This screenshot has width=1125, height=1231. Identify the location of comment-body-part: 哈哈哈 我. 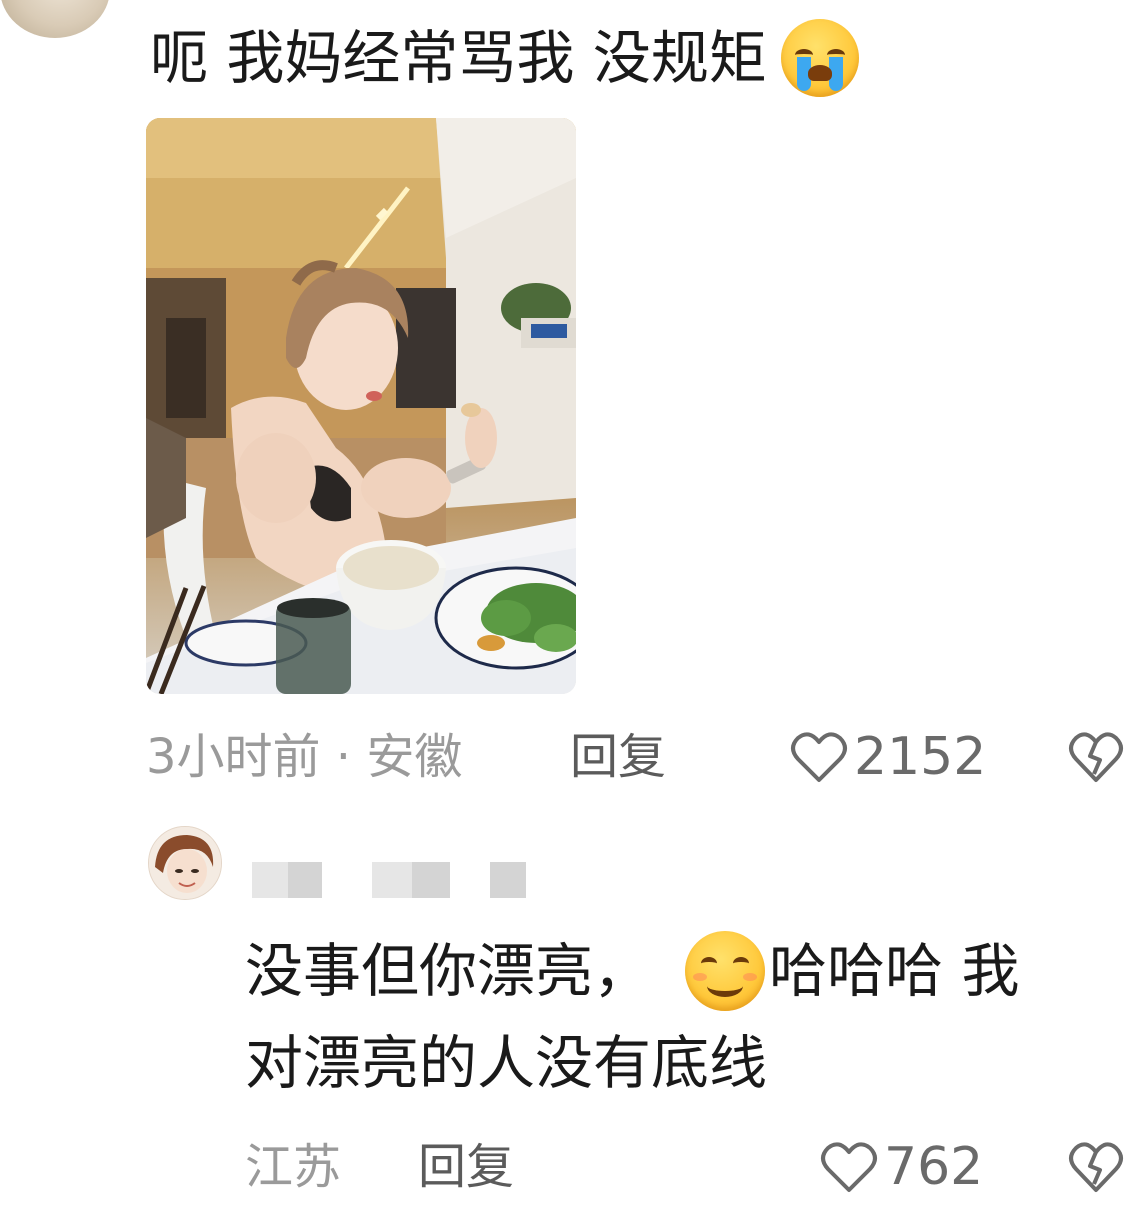
(894, 971).